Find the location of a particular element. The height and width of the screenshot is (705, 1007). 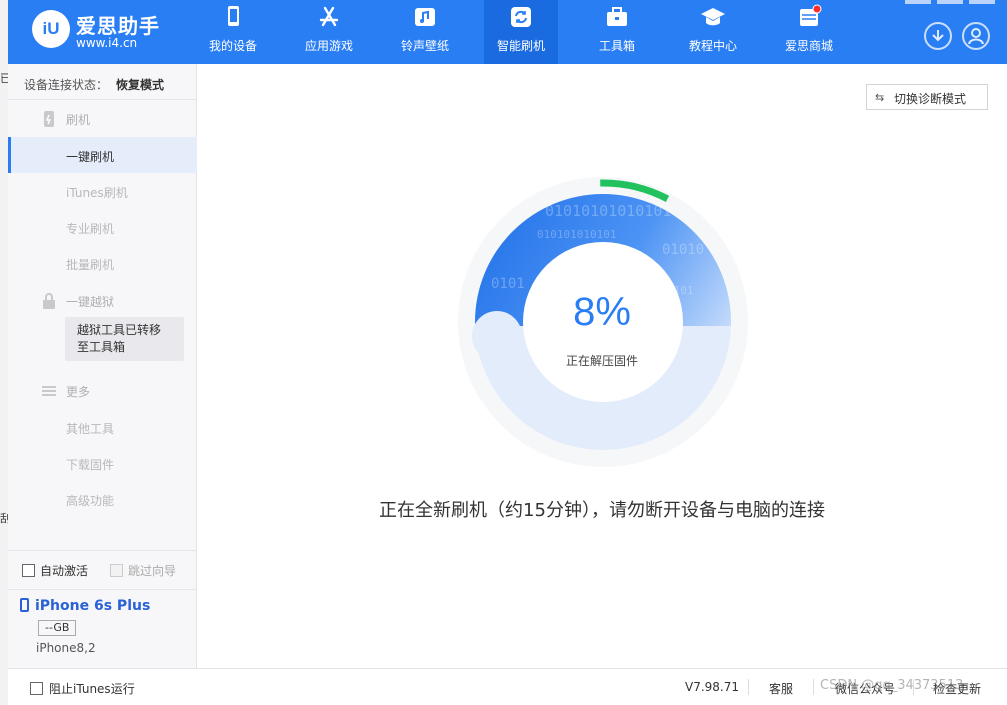

group-jailbreak: 一键越狱 is located at coordinates (102, 300).